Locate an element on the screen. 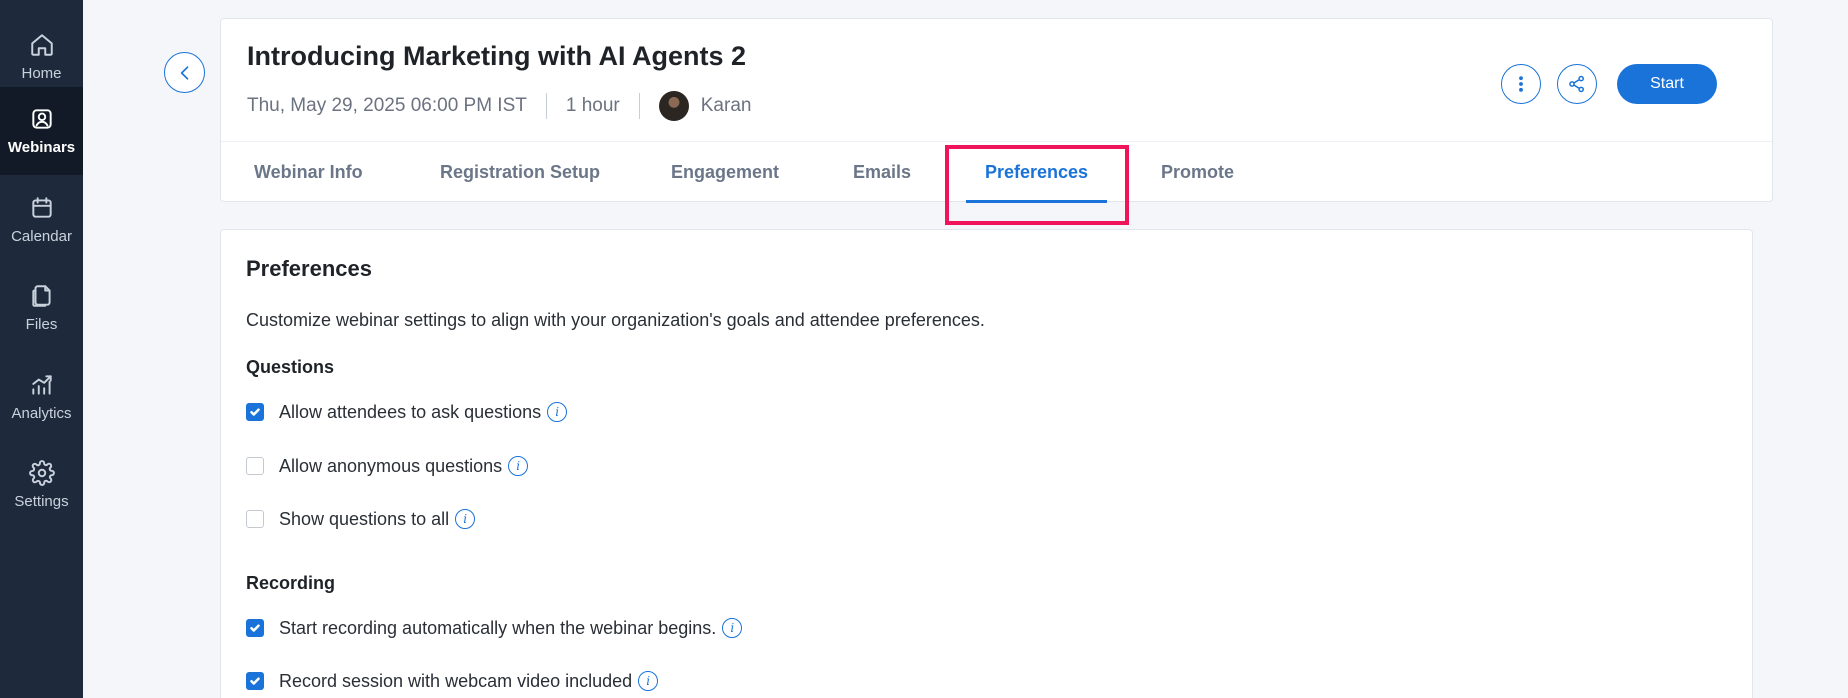 This screenshot has width=1848, height=698. tab-registration-setup: Registration Setup is located at coordinates (520, 172).